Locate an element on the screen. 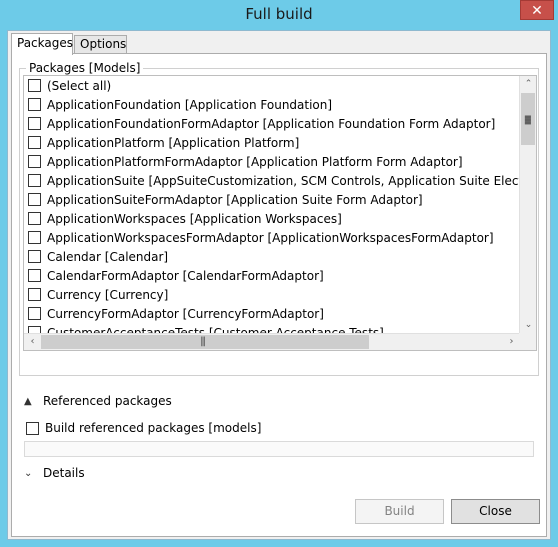 This screenshot has height=547, width=558. tab-packages: Packages is located at coordinates (42, 44).